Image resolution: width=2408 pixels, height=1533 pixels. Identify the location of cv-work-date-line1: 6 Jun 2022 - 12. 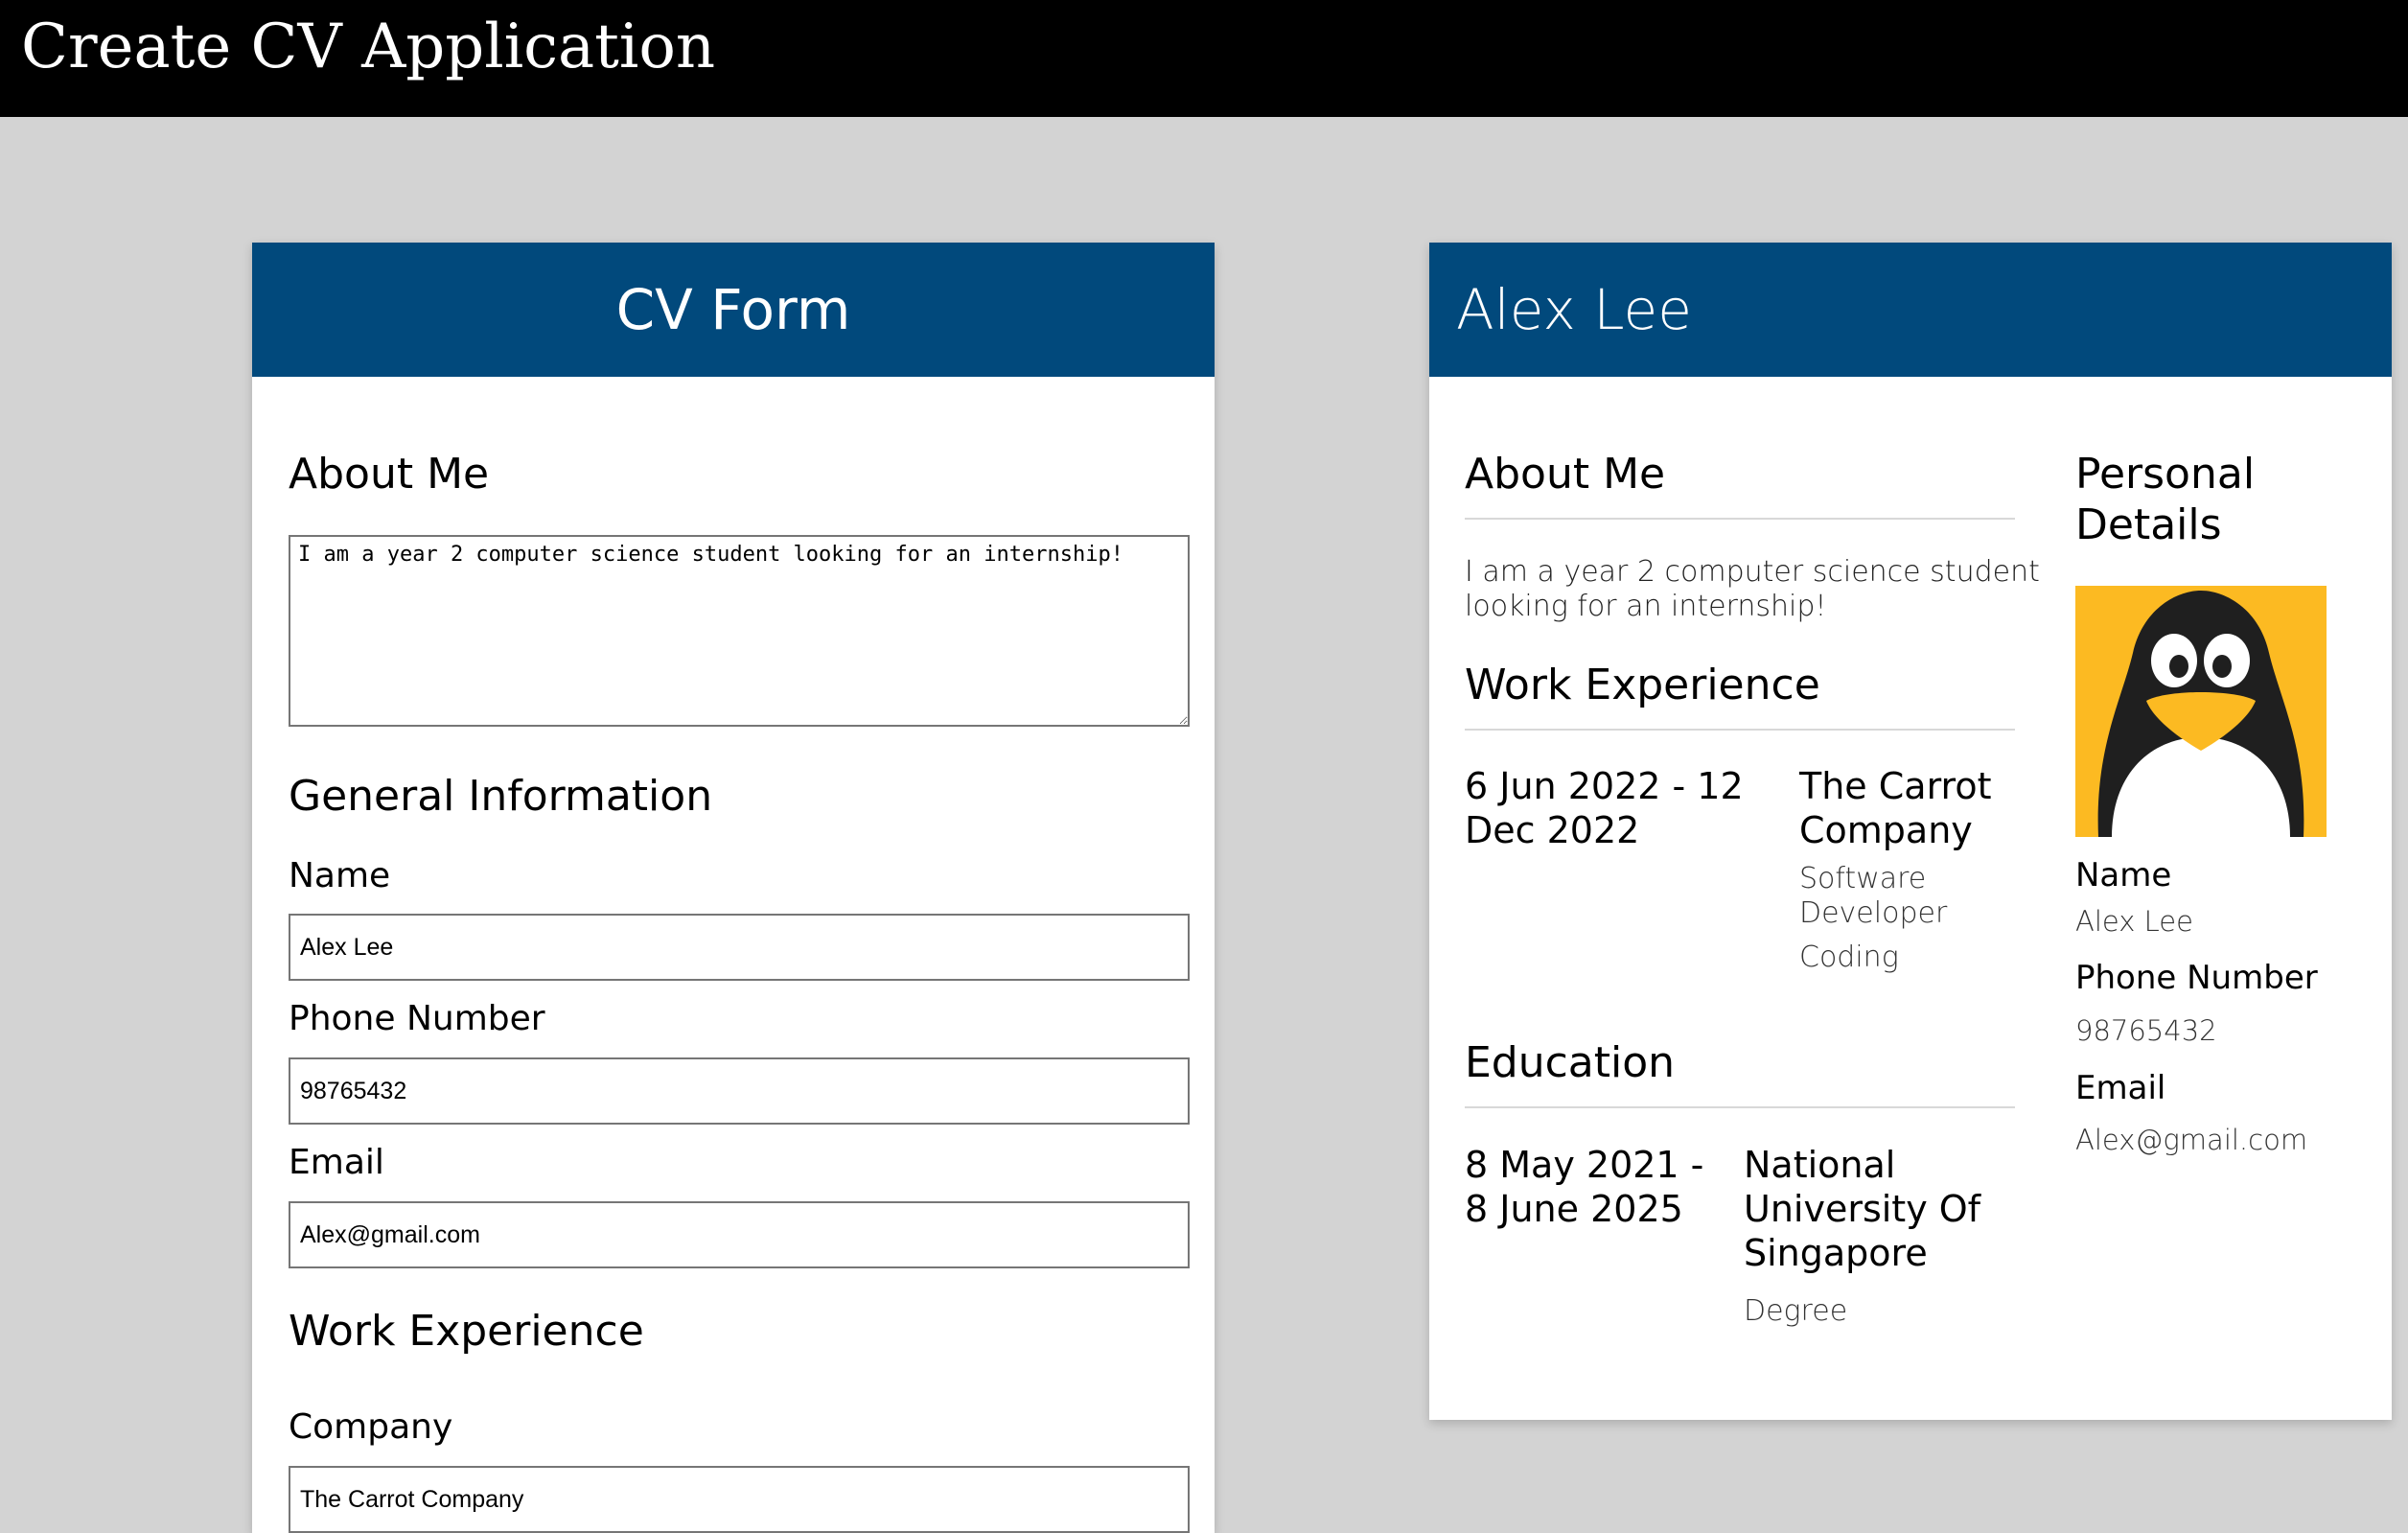
(1604, 786).